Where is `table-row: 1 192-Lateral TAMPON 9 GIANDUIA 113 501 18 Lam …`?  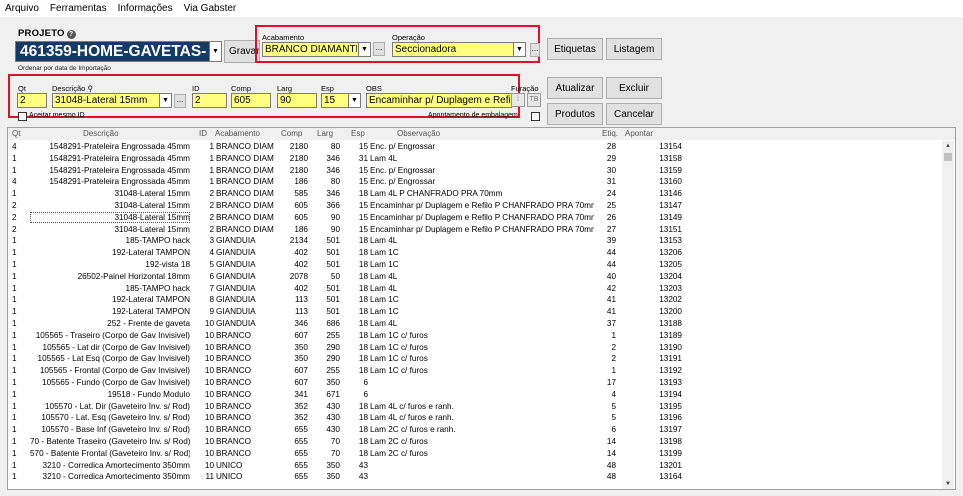 table-row: 1 192-Lateral TAMPON 9 GIANDUIA 113 501 18 Lam … is located at coordinates (475, 312).